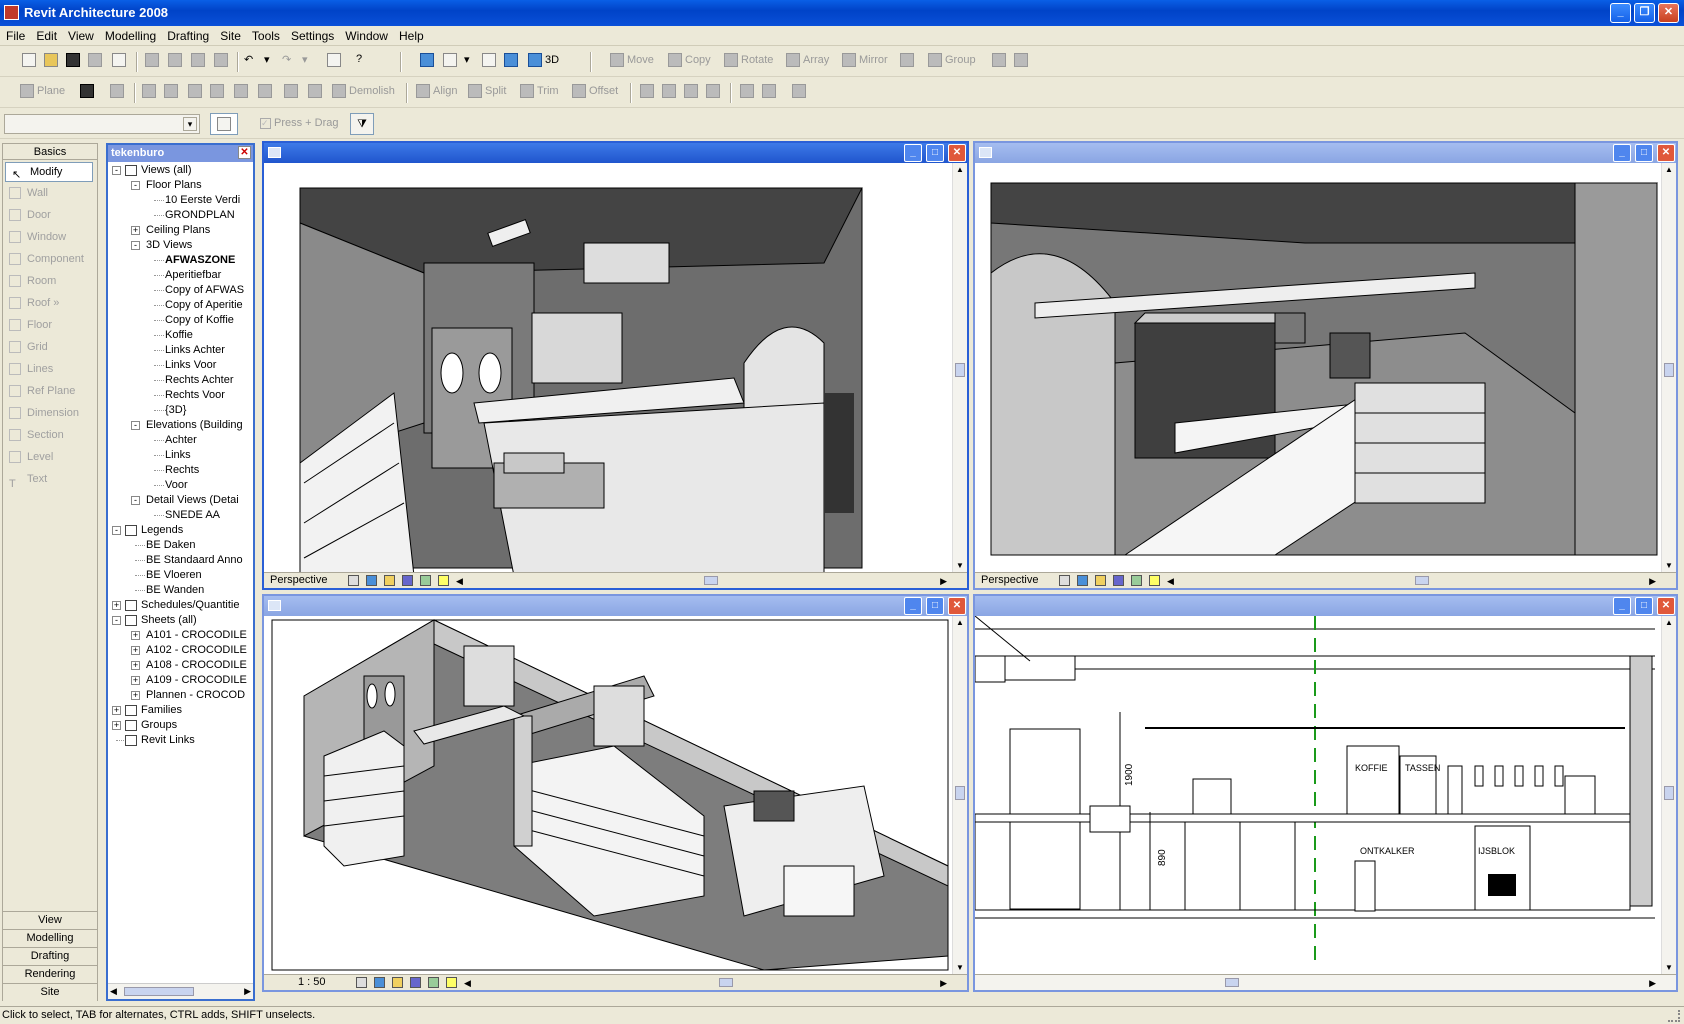  Describe the element at coordinates (50, 215) in the screenshot. I see `design-bar-door: Door` at that location.